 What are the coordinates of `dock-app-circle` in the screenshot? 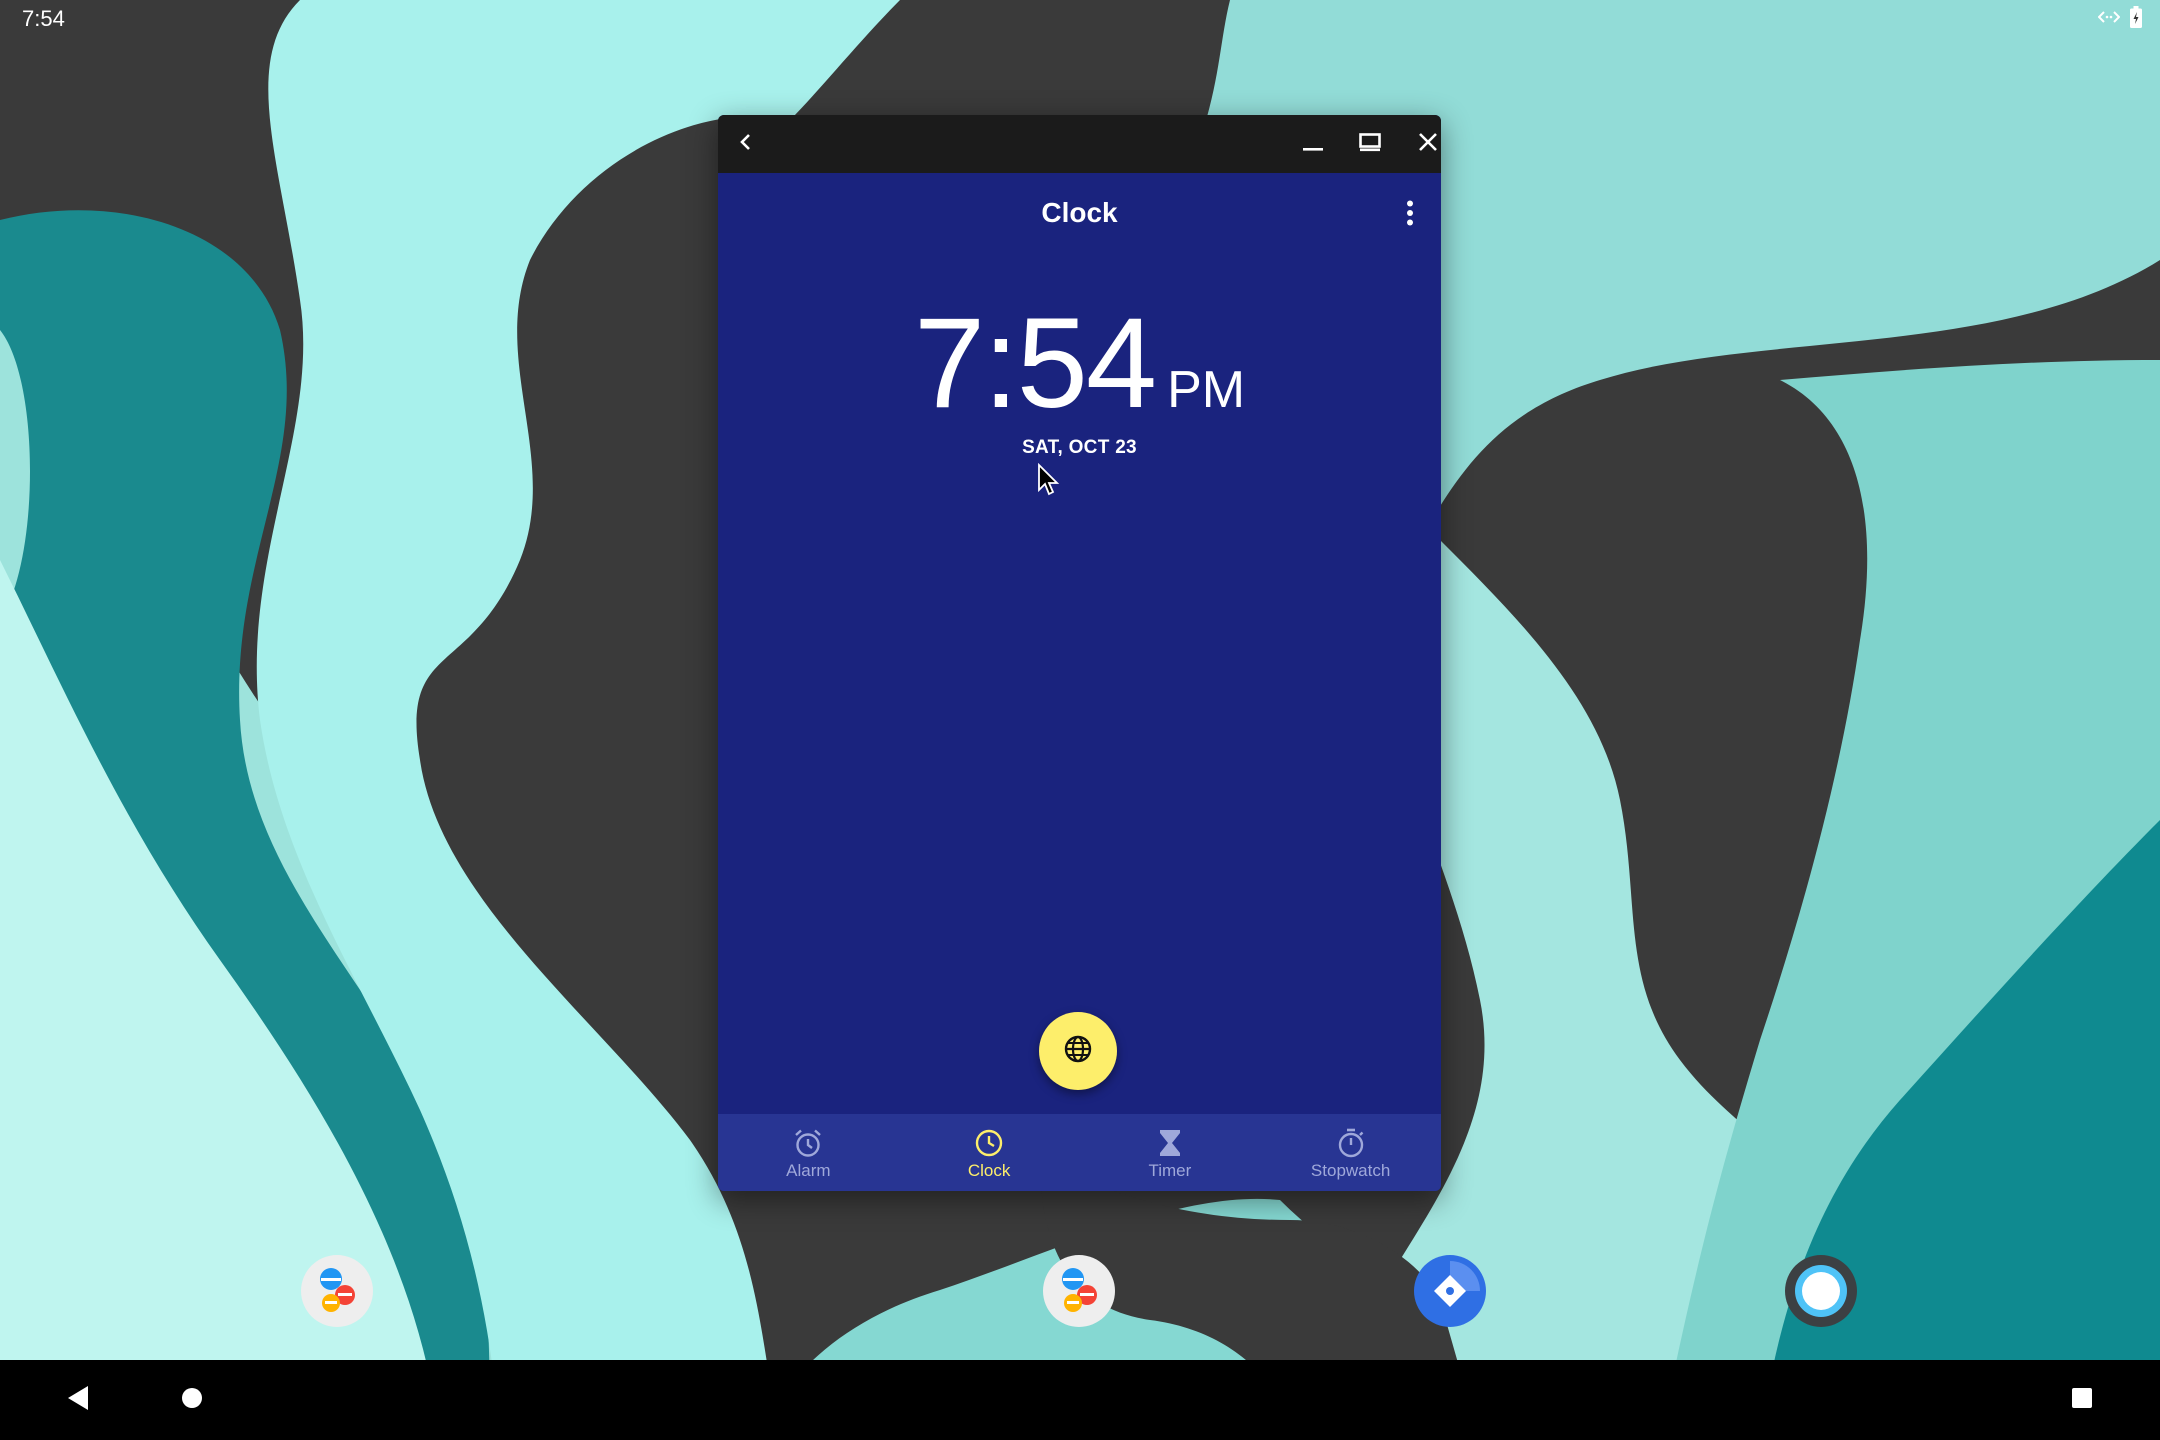 It's located at (1821, 1291).